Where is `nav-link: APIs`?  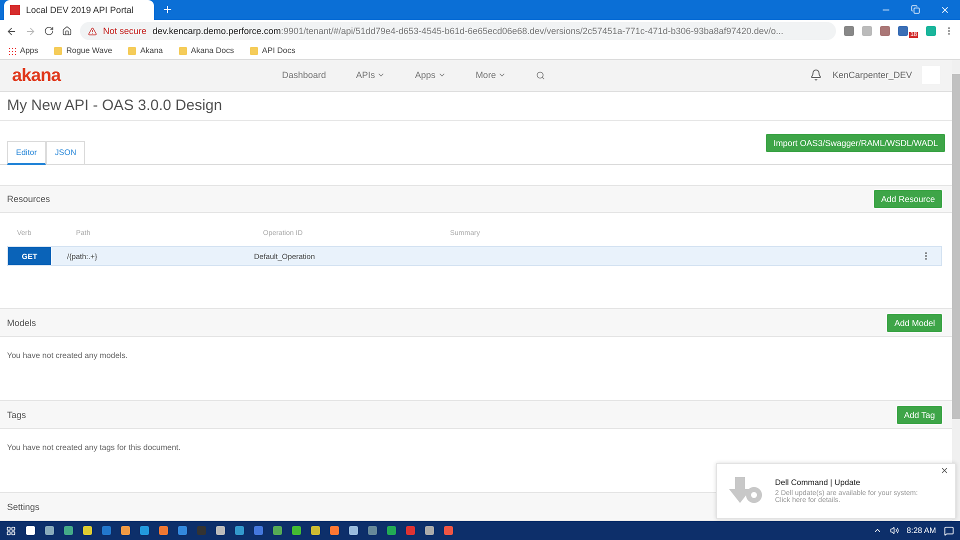 nav-link: APIs is located at coordinates (366, 75).